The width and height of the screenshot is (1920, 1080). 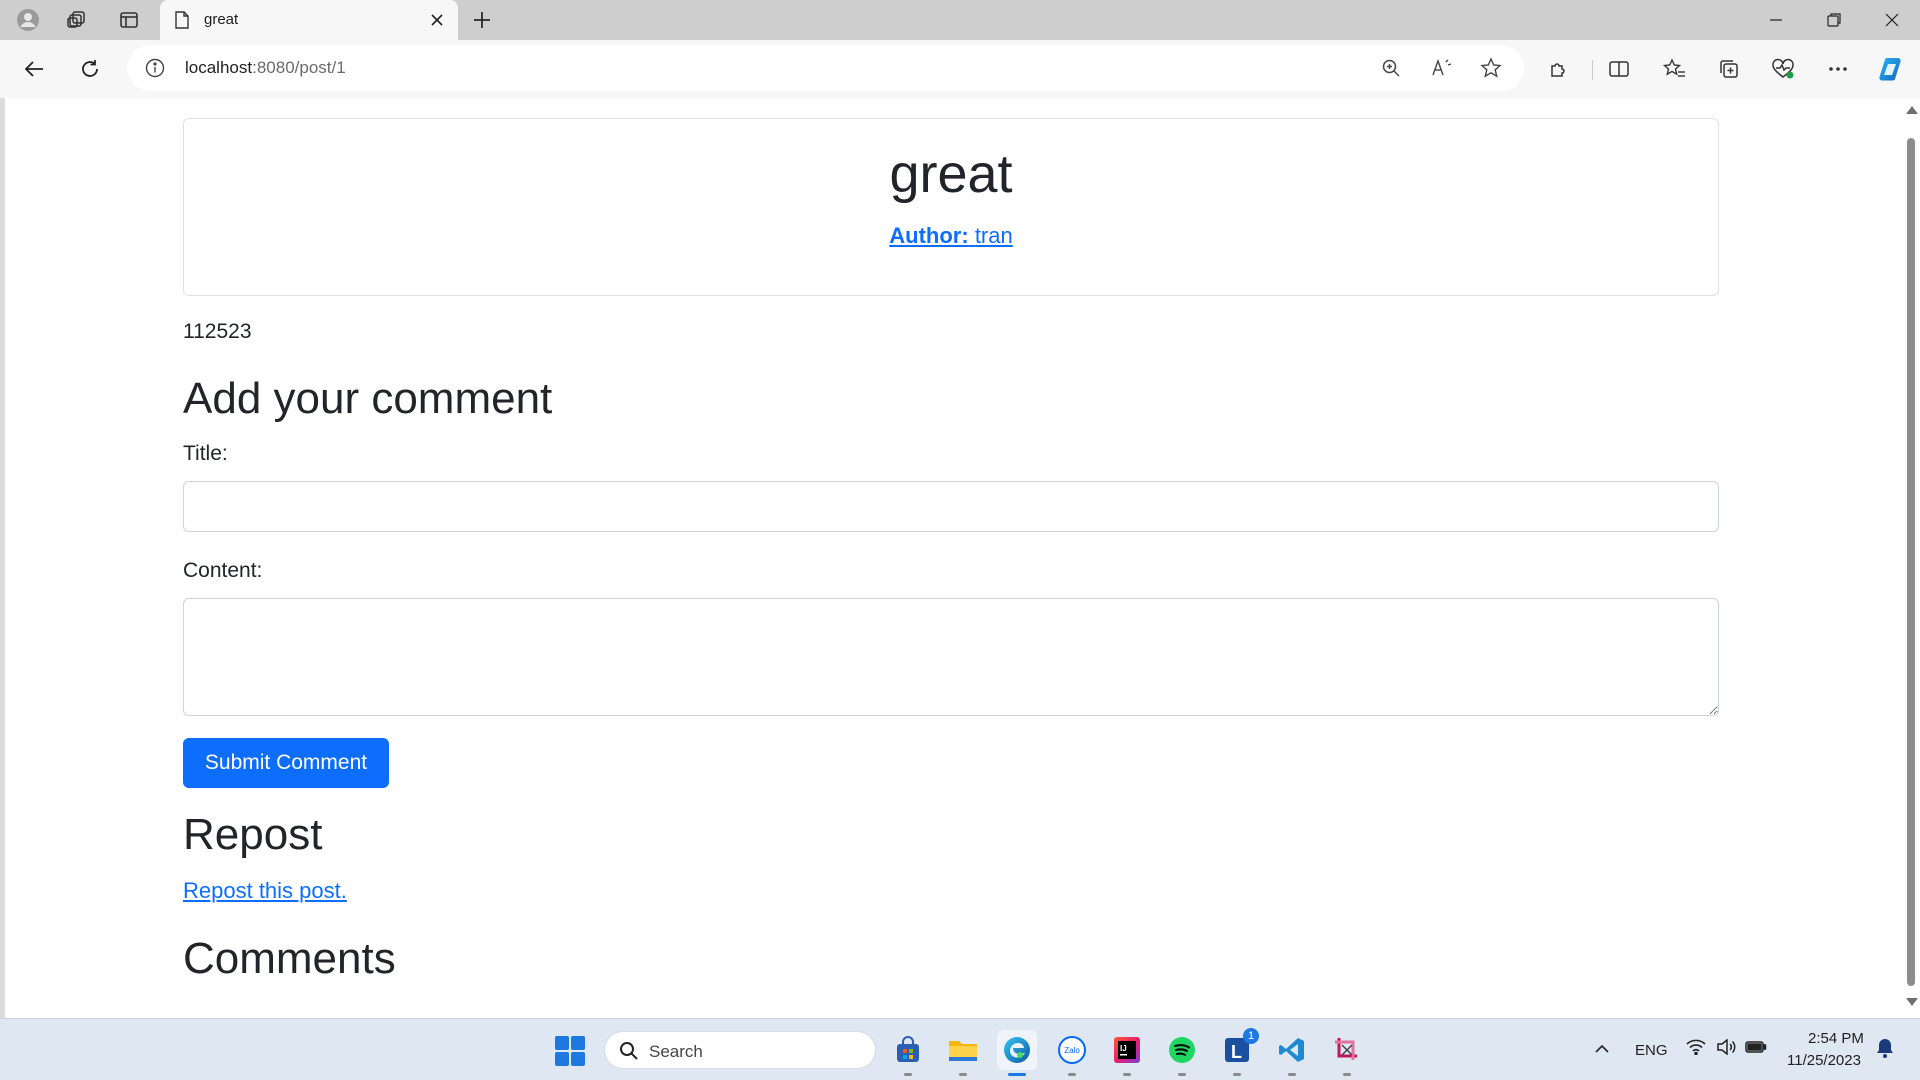 What do you see at coordinates (951, 506) in the screenshot?
I see `comment-title-input` at bounding box center [951, 506].